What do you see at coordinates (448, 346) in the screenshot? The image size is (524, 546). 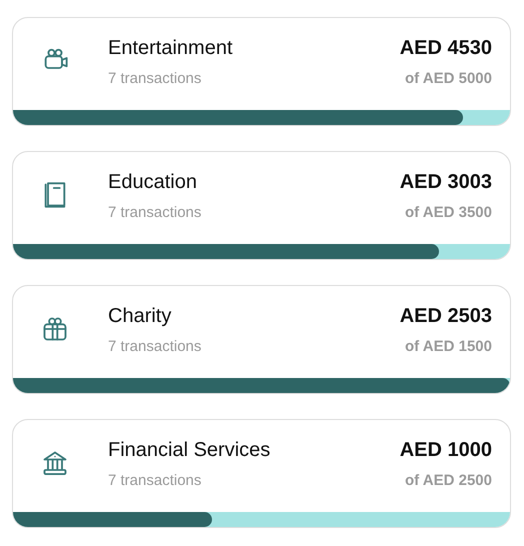 I see `budget-limit: of AED 1500` at bounding box center [448, 346].